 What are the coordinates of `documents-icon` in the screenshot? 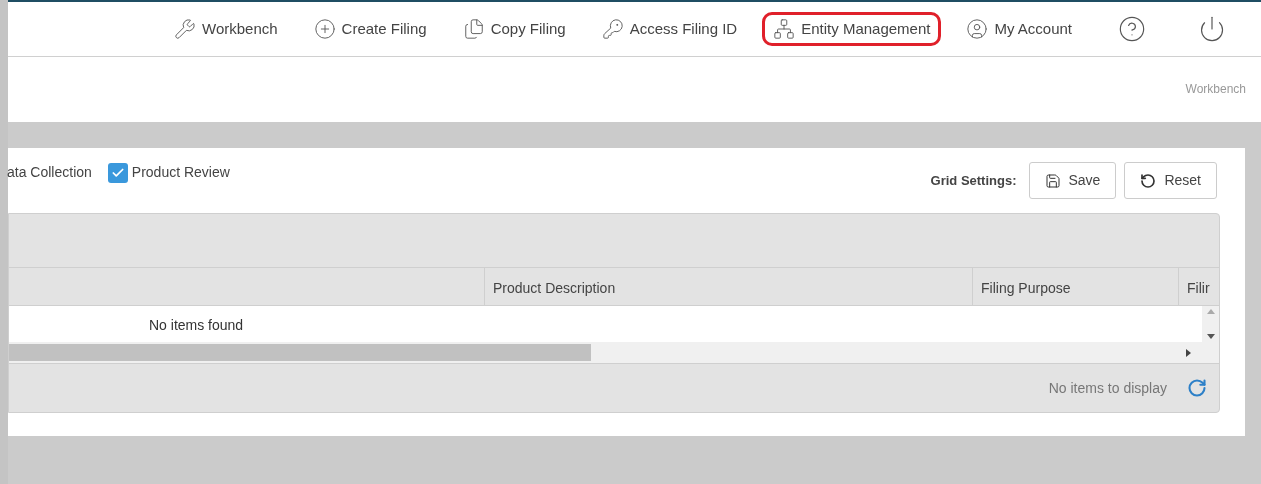 It's located at (473, 29).